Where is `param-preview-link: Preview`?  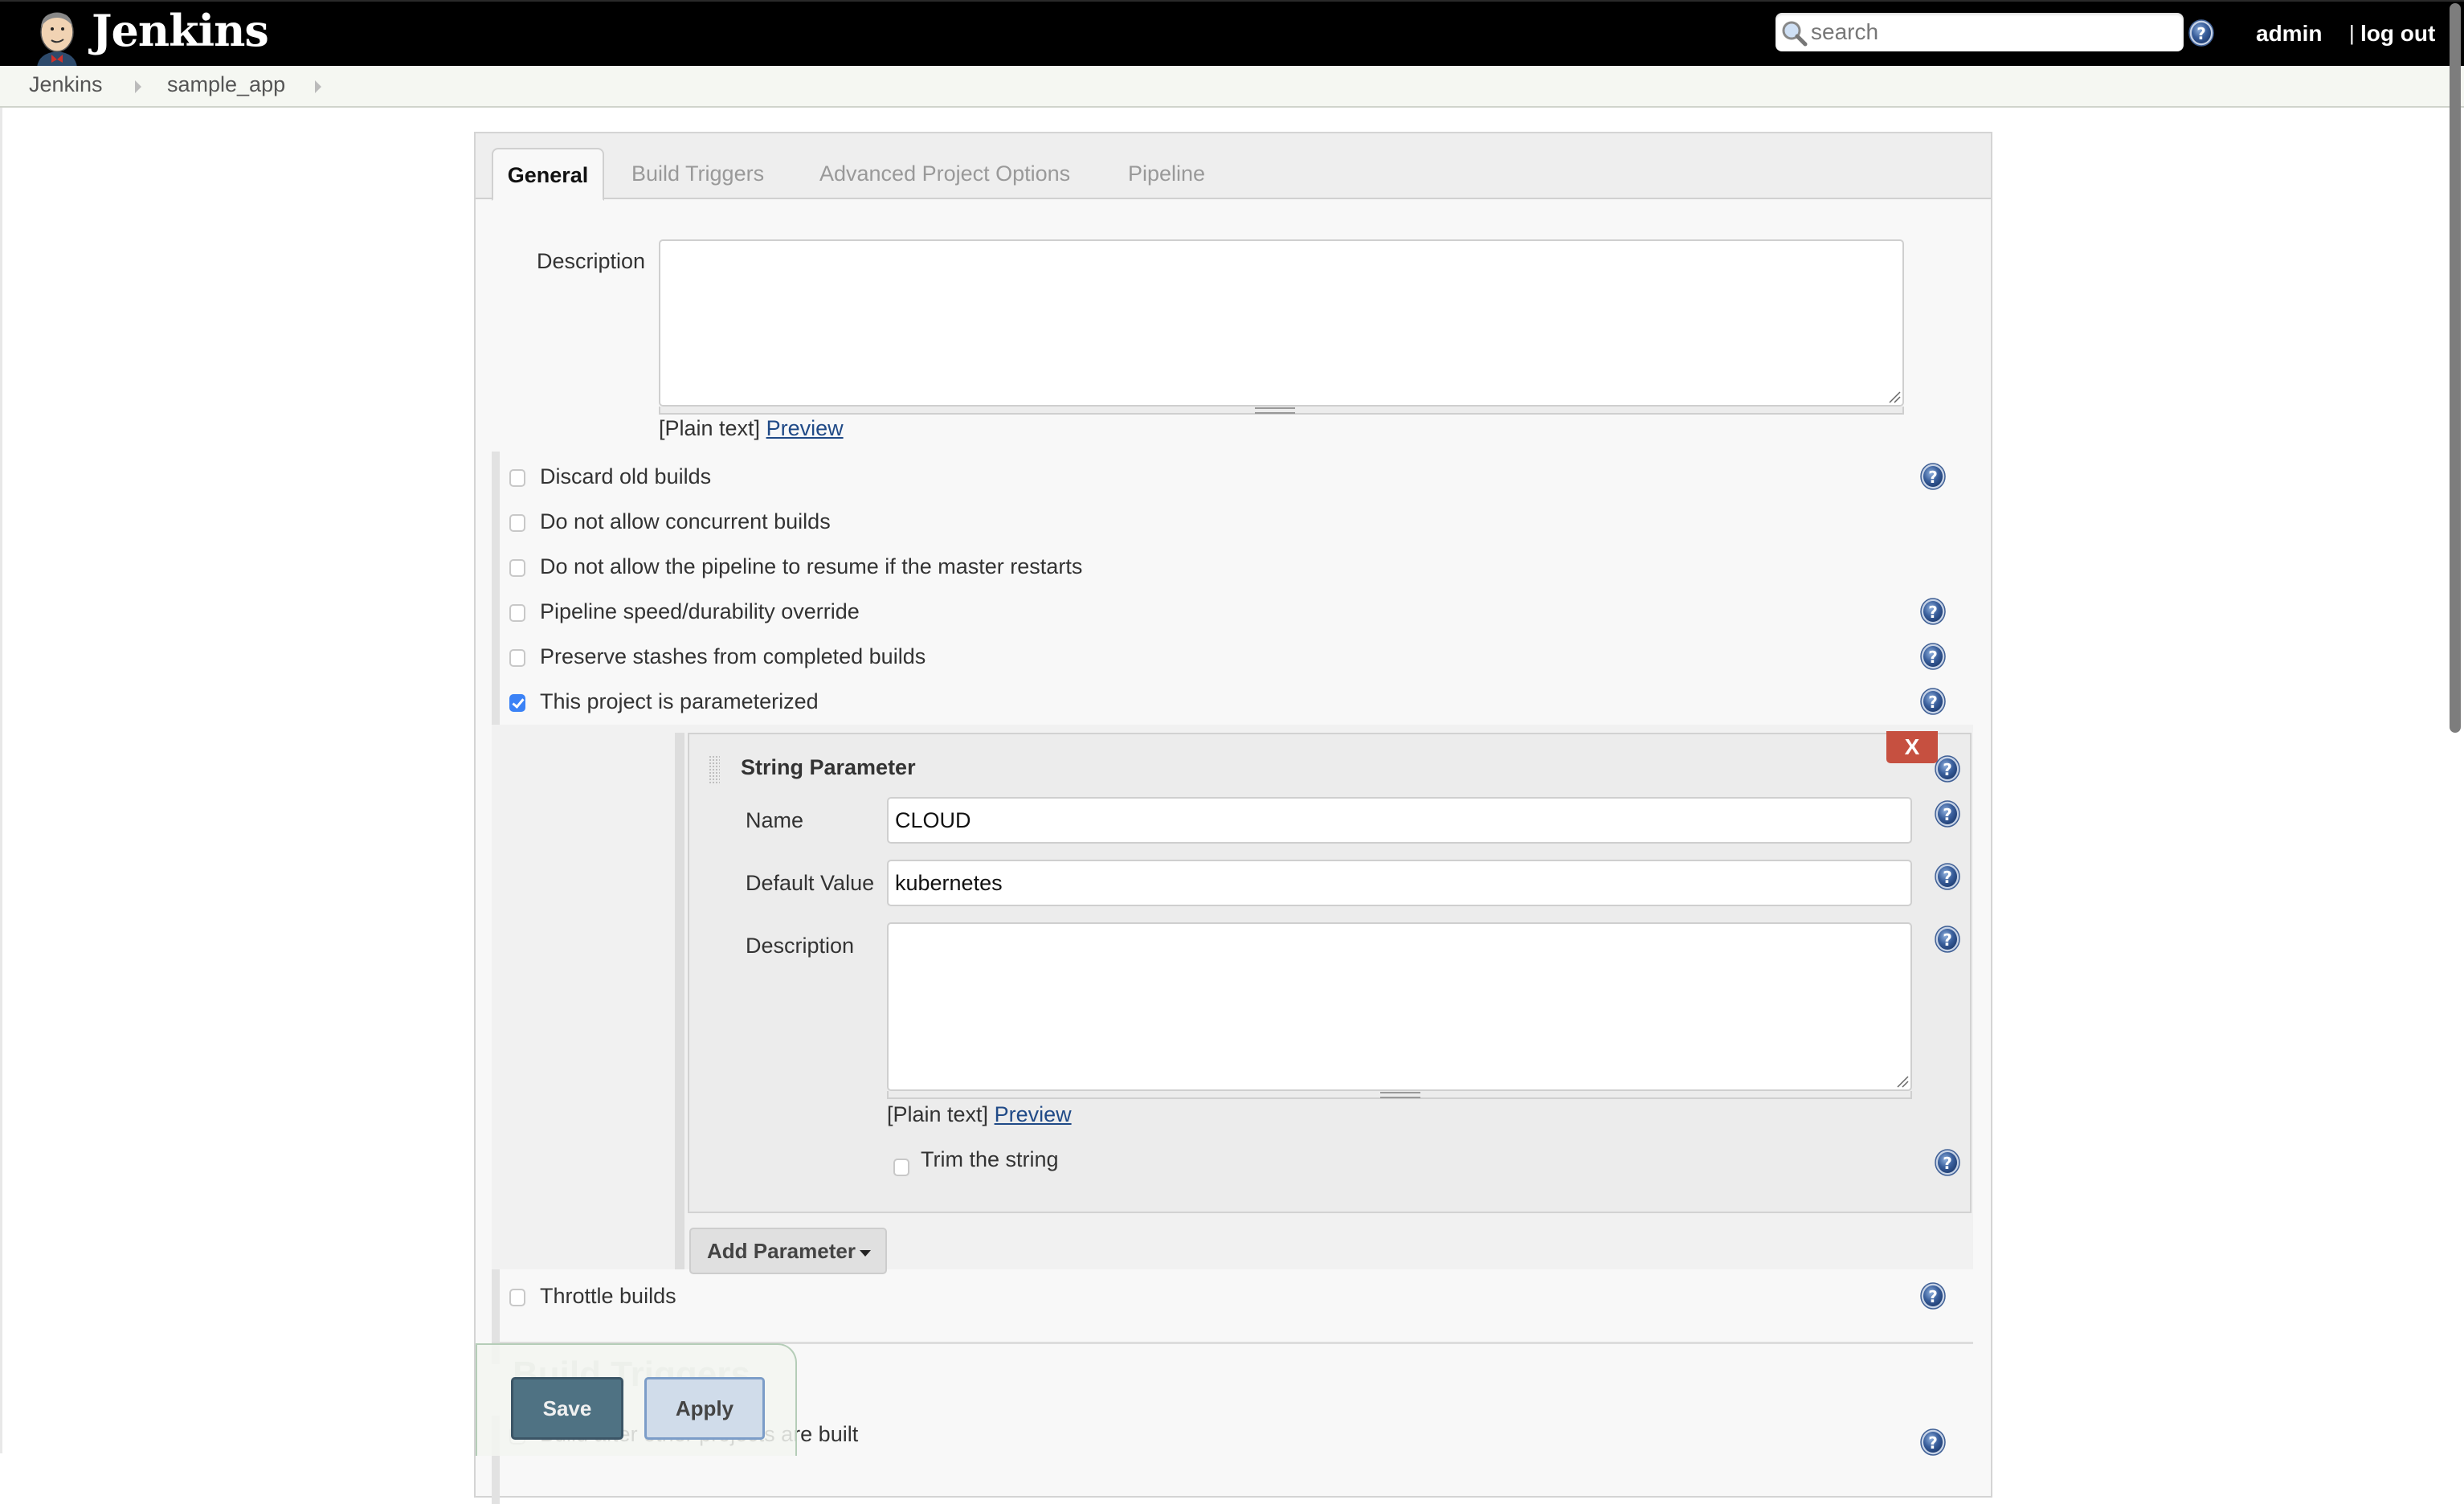
param-preview-link: Preview is located at coordinates (1034, 1114).